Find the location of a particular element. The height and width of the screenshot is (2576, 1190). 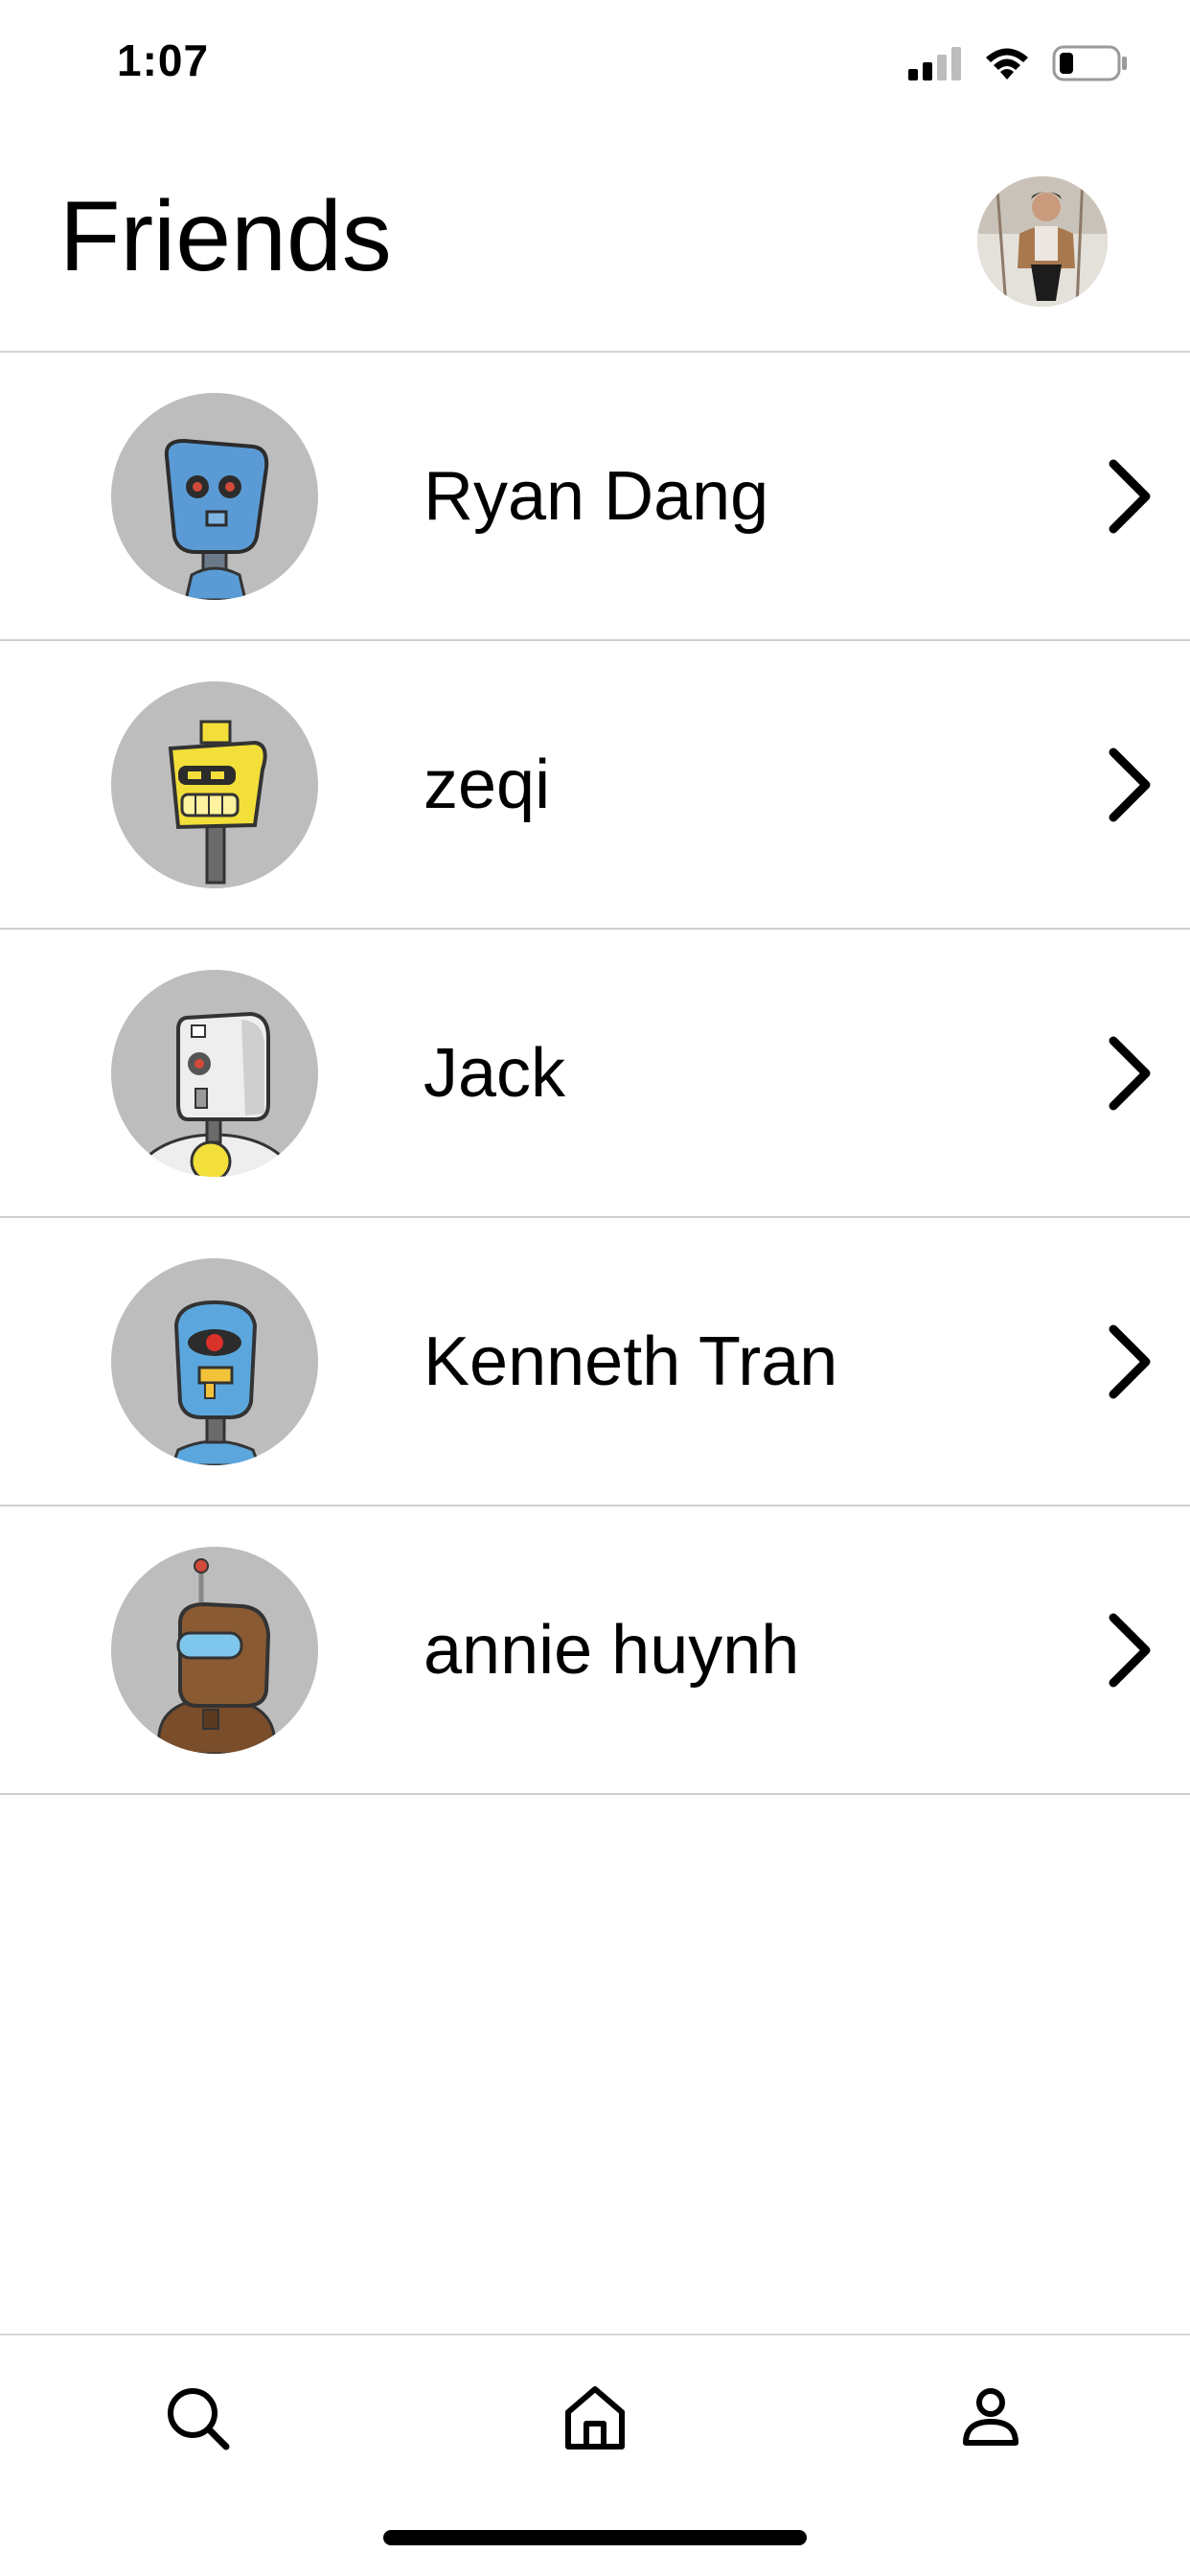

profile-avatar-button is located at coordinates (1042, 241).